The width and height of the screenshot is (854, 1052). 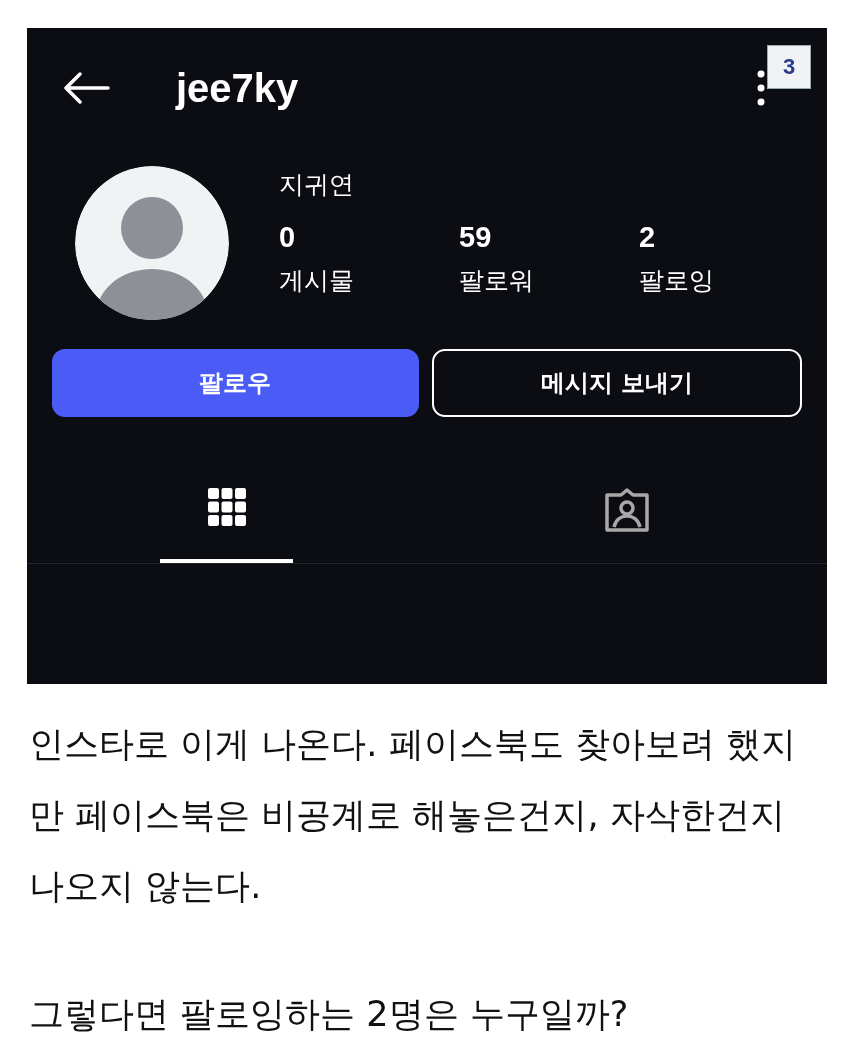 I want to click on stat-count: 59, so click(x=476, y=237).